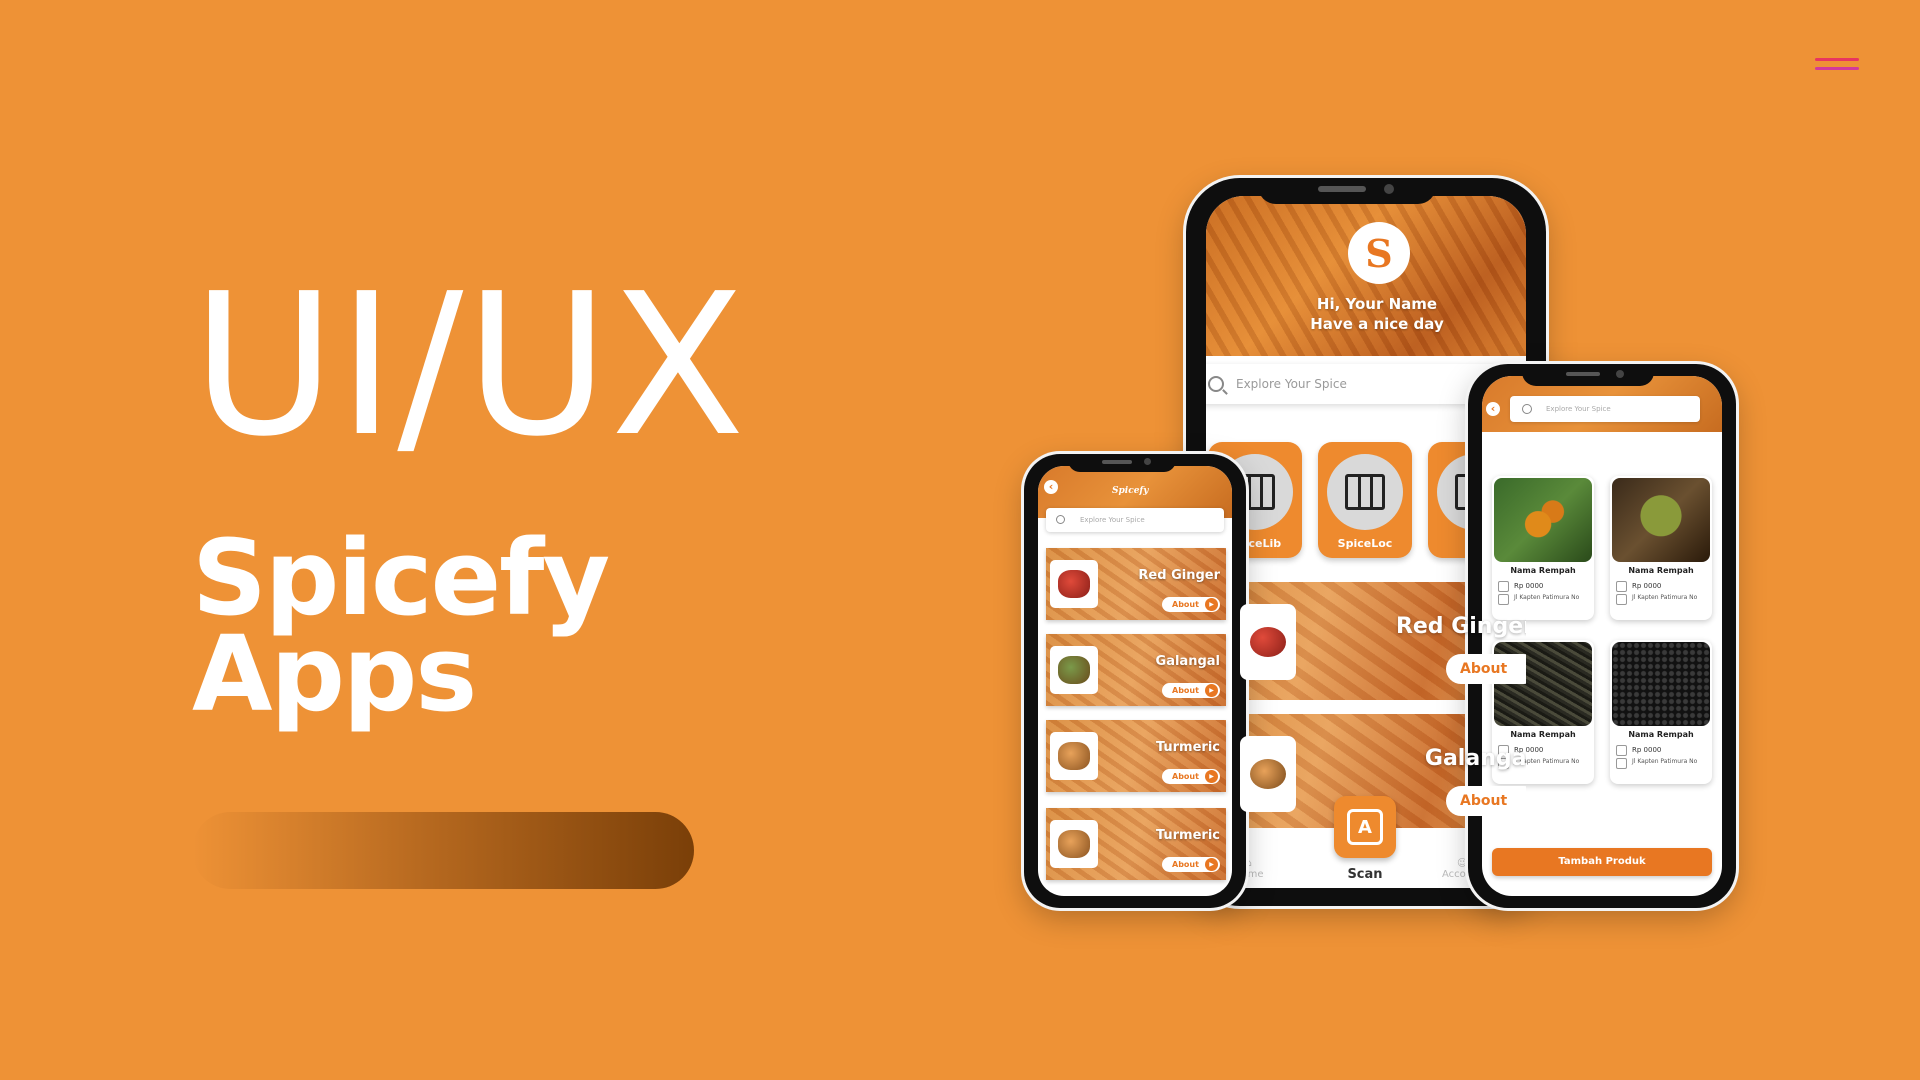  I want to click on greeting-message: Have a nice day, so click(1377, 324).